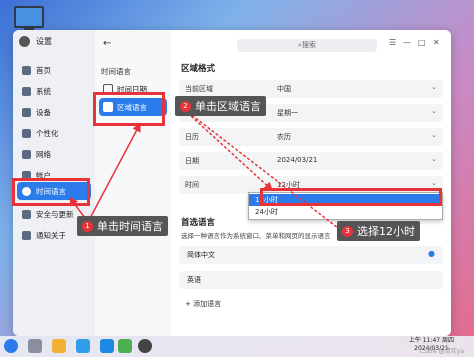 Image resolution: width=474 pixels, height=357 pixels. I want to click on close-button: ✕, so click(436, 42).